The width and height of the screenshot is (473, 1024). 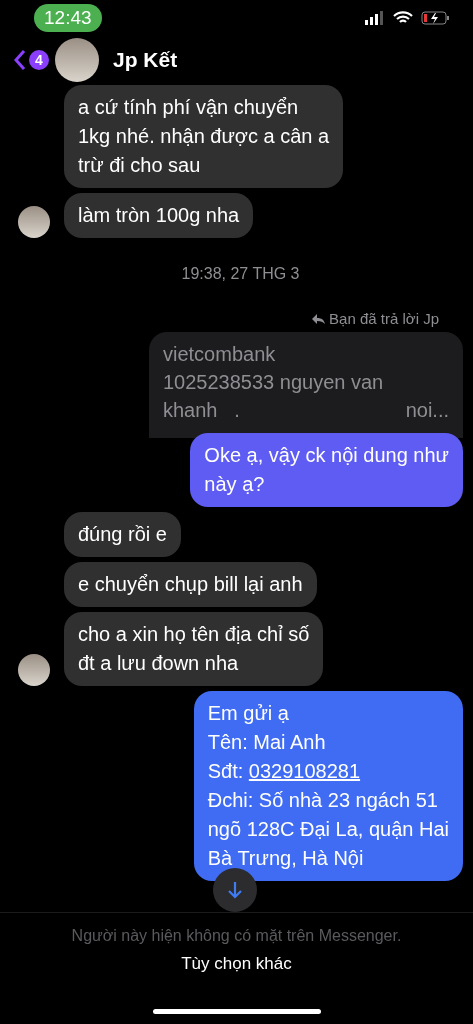 What do you see at coordinates (240, 274) in the screenshot?
I see `timestamp: 19:38, 27 THG 3` at bounding box center [240, 274].